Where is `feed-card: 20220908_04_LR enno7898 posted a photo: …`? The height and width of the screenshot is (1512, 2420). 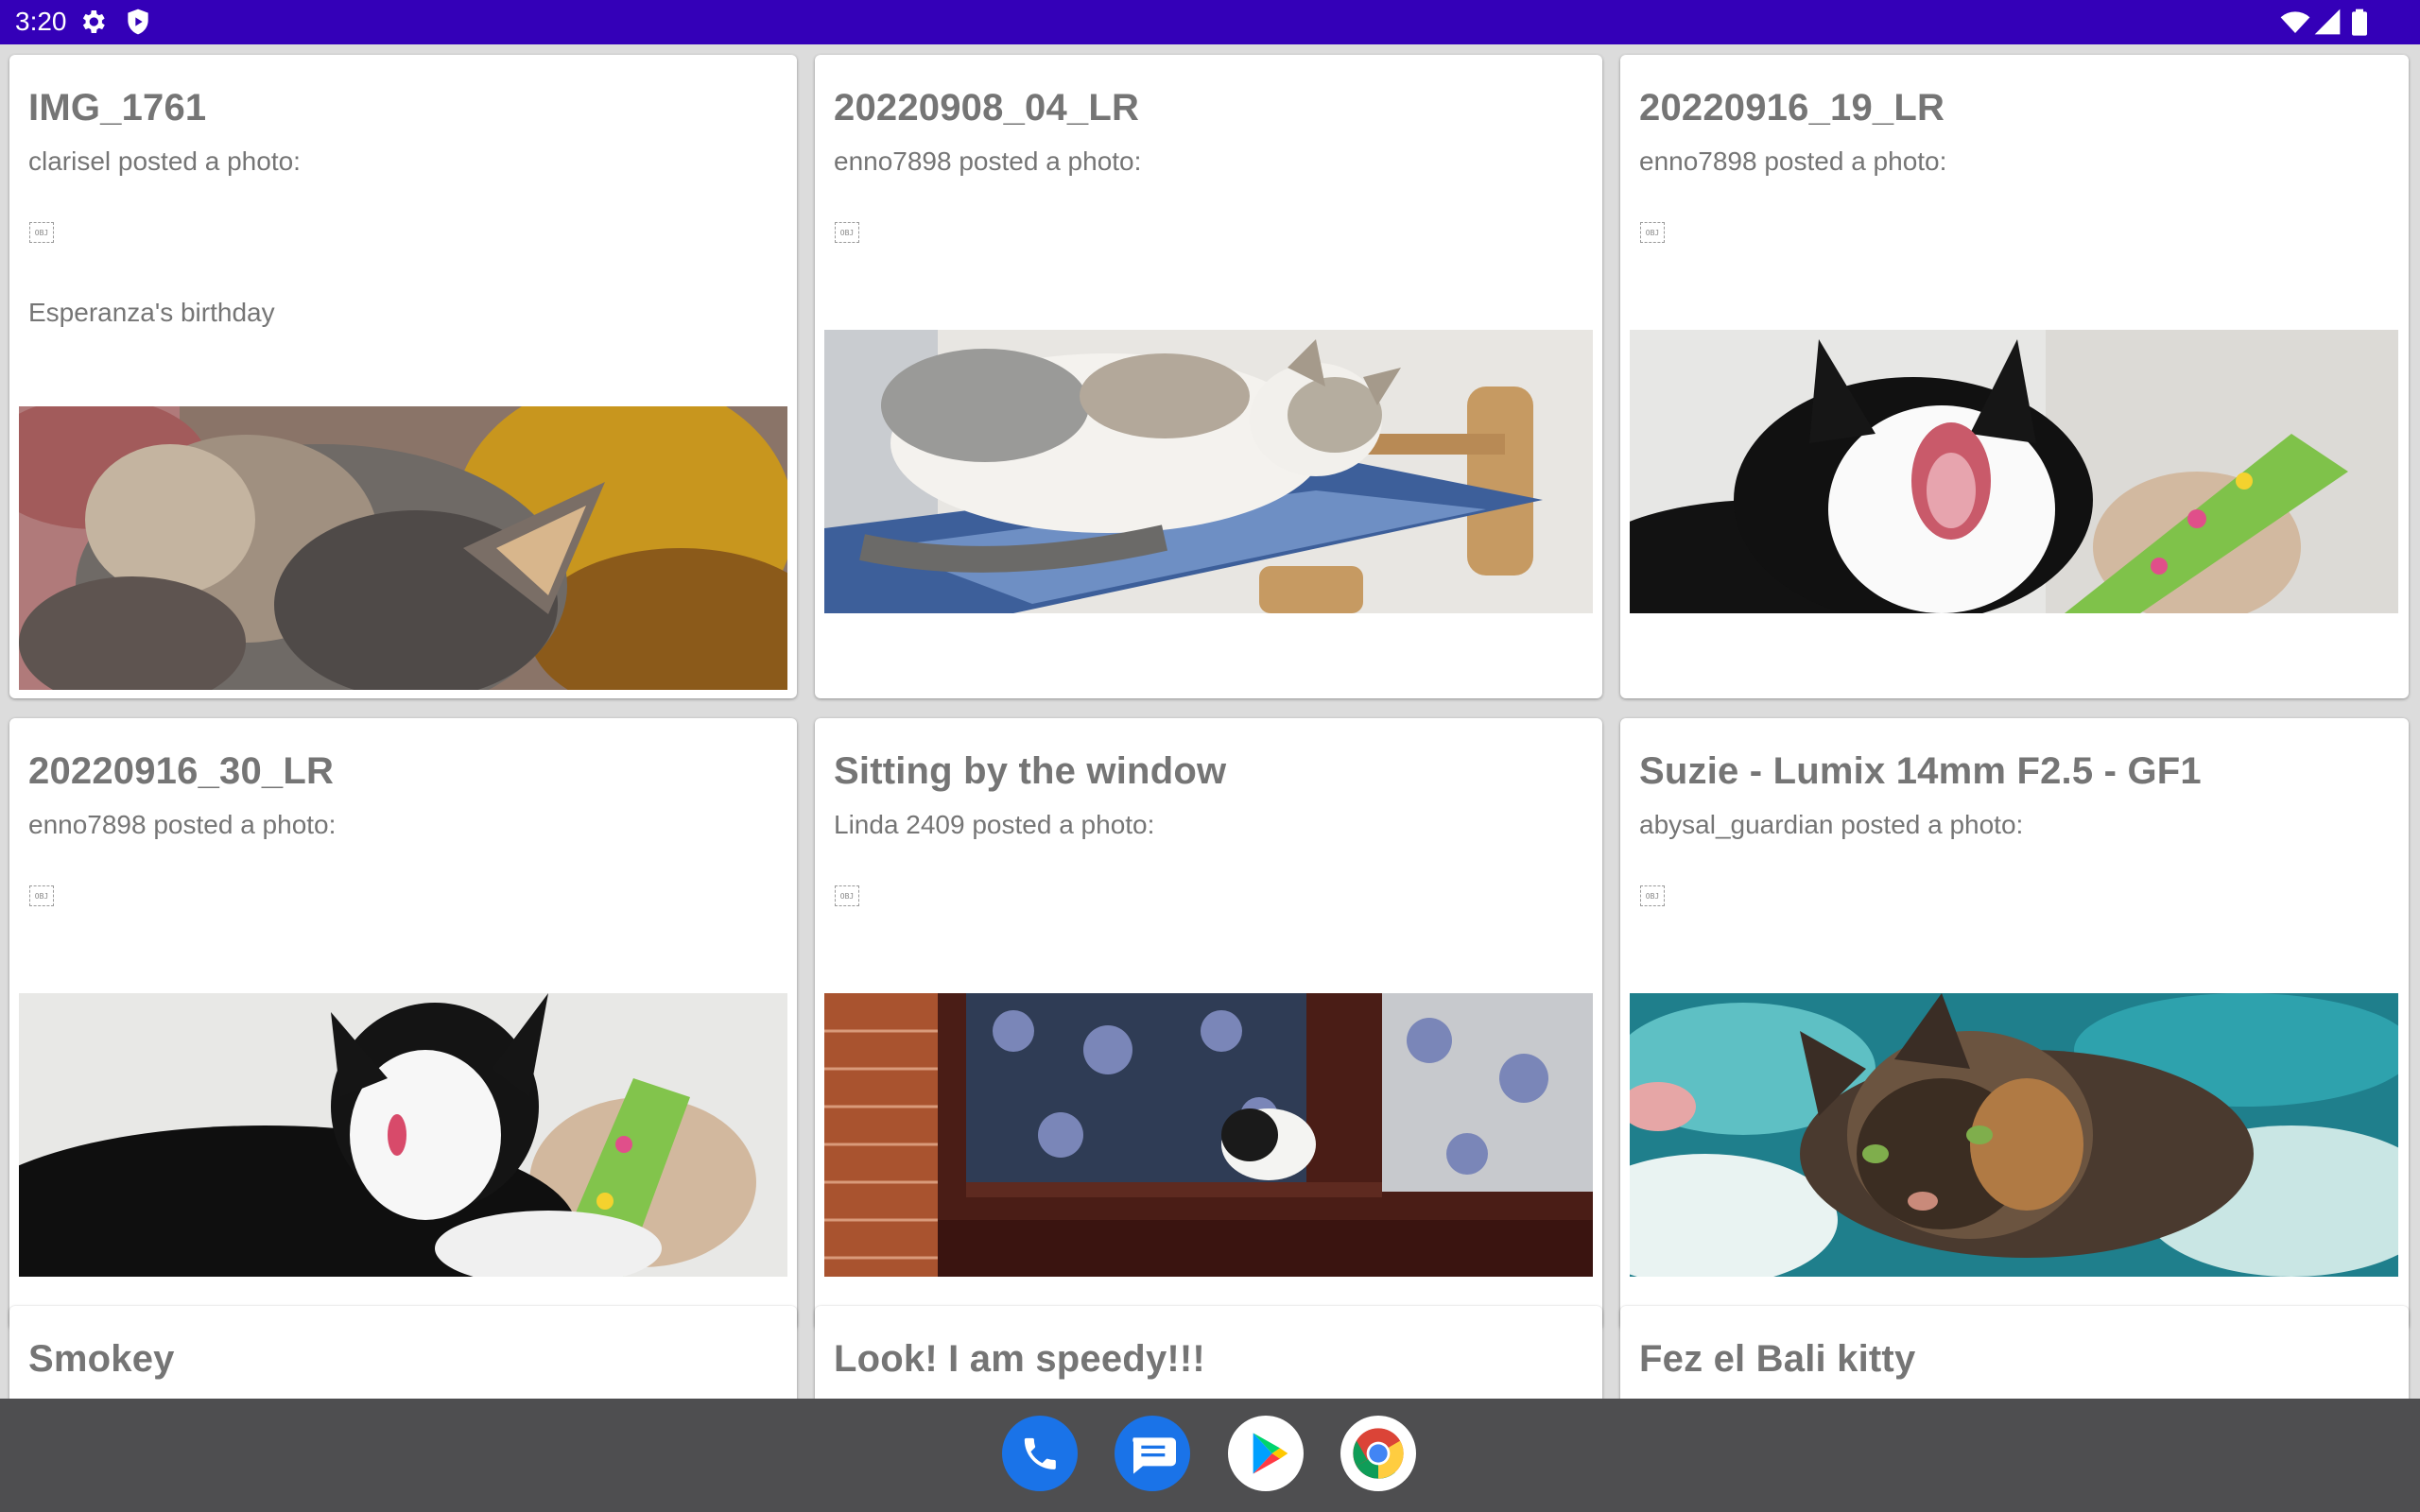 feed-card: 20220908_04_LR enno7898 posted a photo: … is located at coordinates (1208, 376).